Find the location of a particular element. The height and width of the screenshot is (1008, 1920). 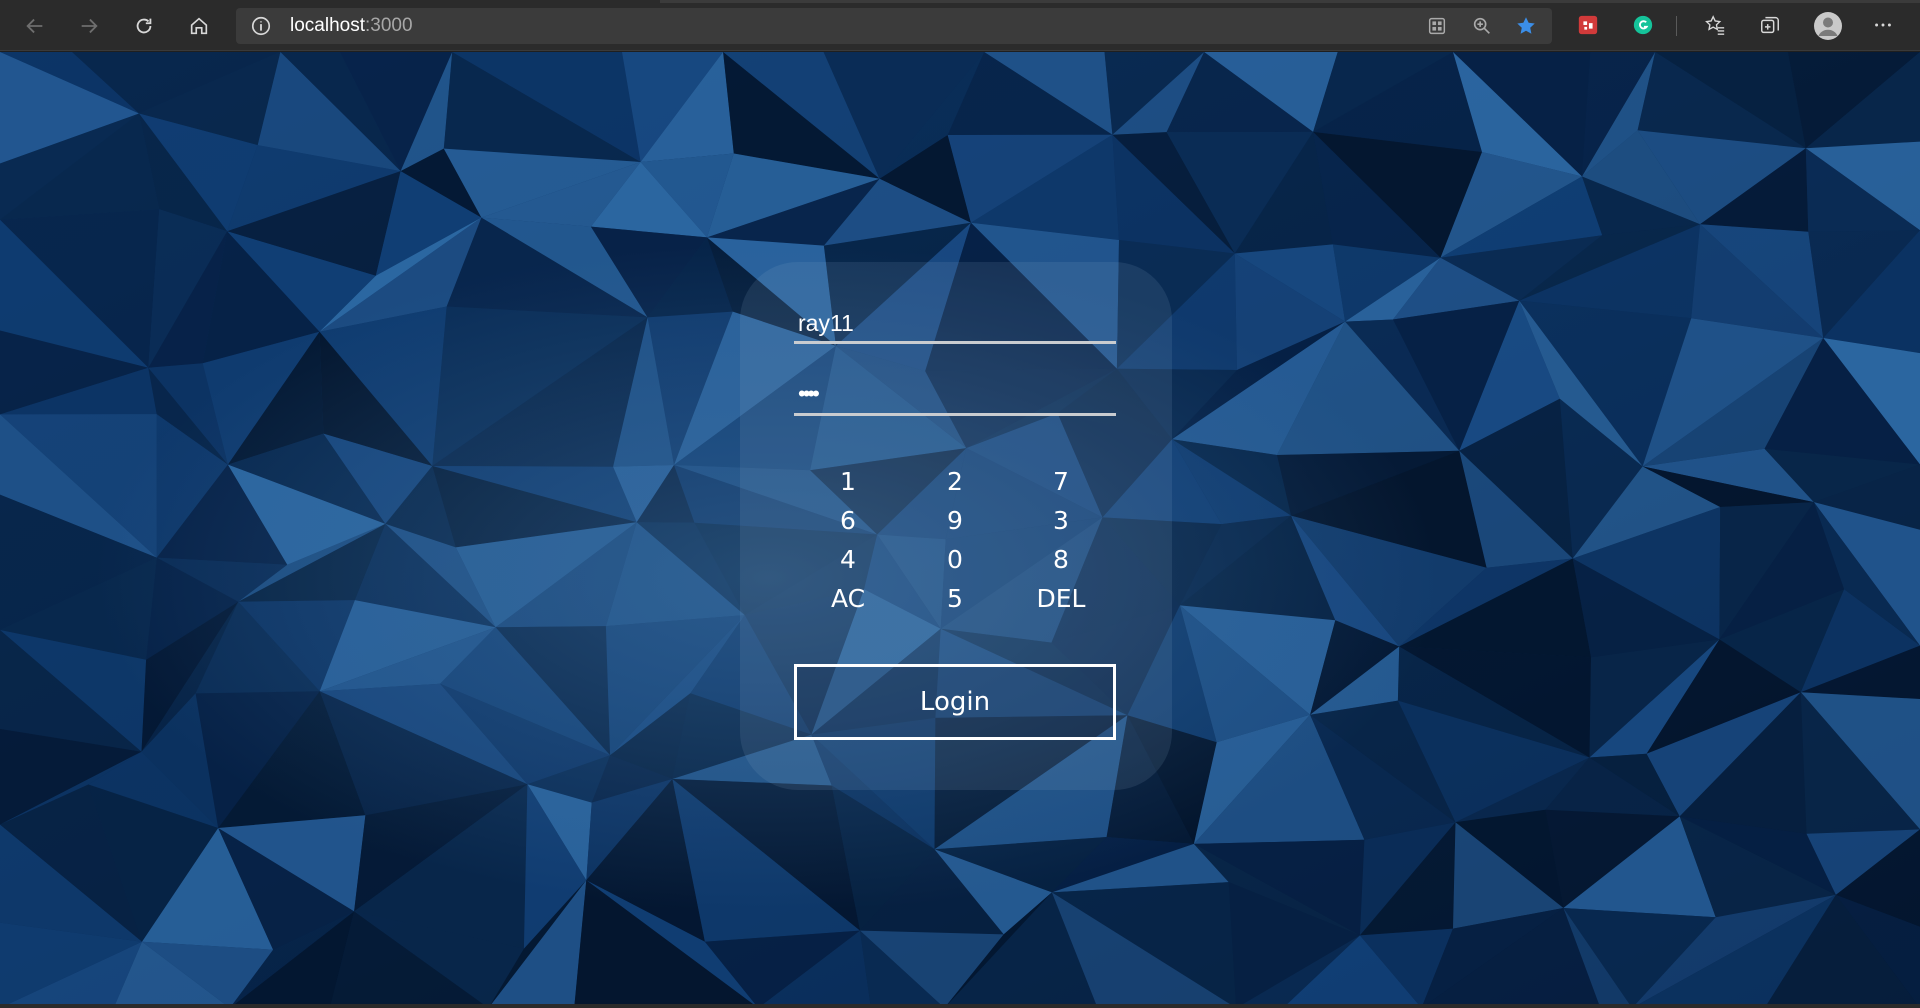

home-button is located at coordinates (199, 26).